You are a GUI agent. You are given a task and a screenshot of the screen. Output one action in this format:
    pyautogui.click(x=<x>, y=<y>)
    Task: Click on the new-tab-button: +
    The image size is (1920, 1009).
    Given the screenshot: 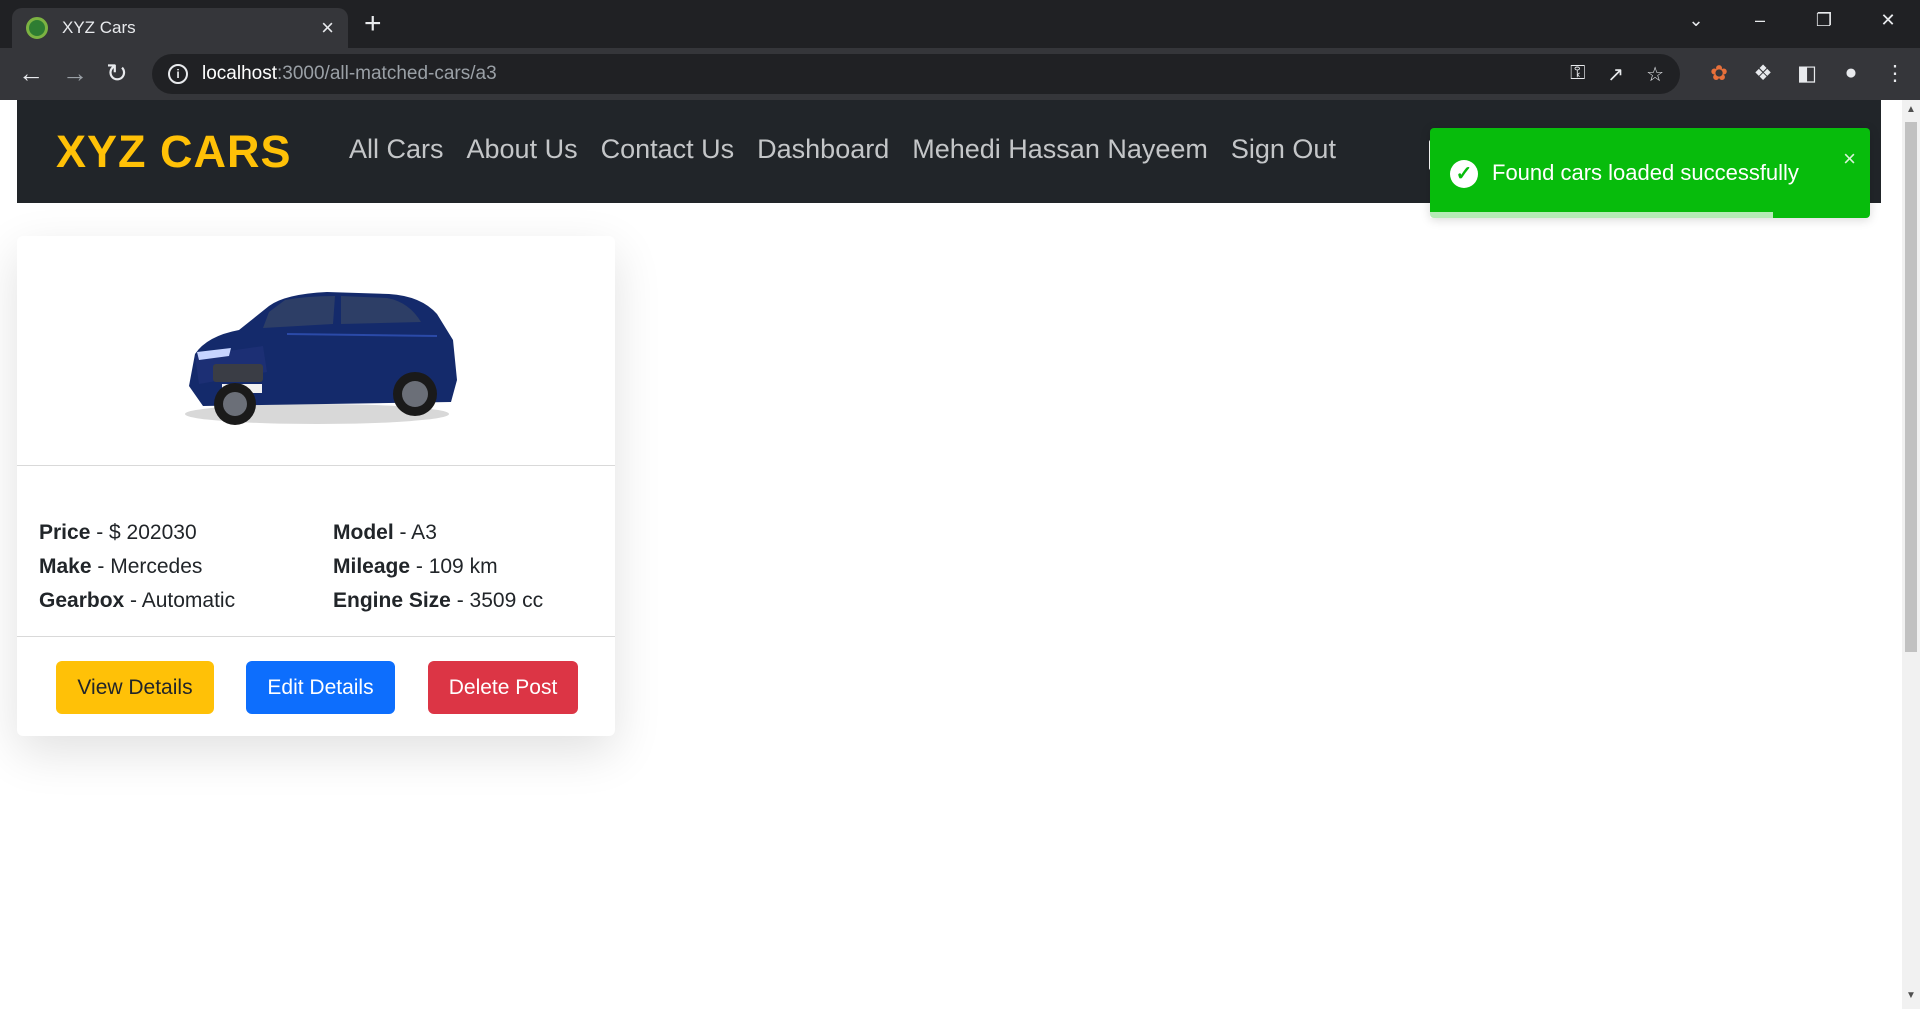 What is the action you would take?
    pyautogui.click(x=373, y=24)
    